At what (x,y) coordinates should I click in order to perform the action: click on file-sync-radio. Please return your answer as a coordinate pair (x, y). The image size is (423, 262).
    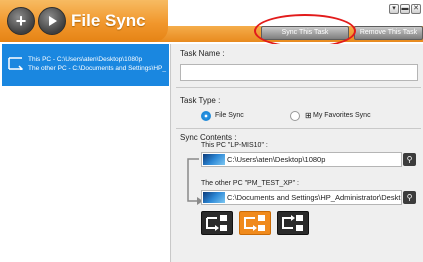
    Looking at the image, I should click on (206, 116).